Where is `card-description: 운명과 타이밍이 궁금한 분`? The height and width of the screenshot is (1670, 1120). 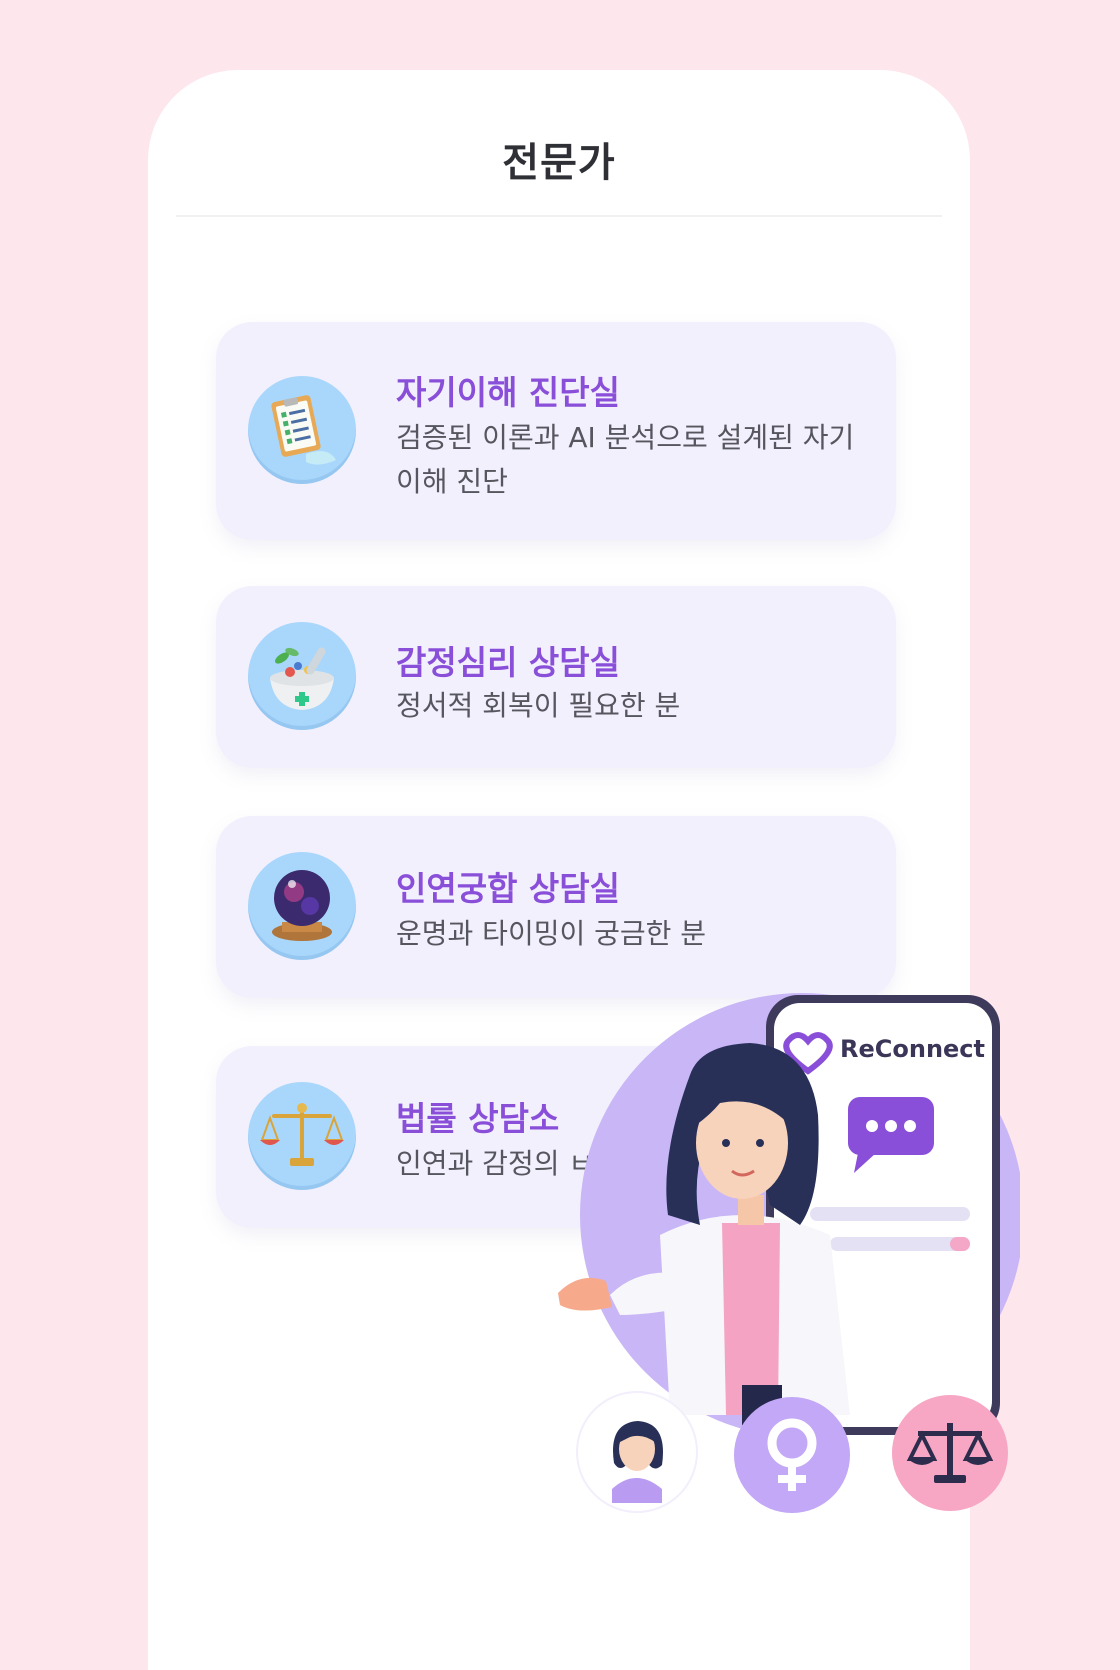
card-description: 운명과 타이밍이 궁금한 분 is located at coordinates (551, 933).